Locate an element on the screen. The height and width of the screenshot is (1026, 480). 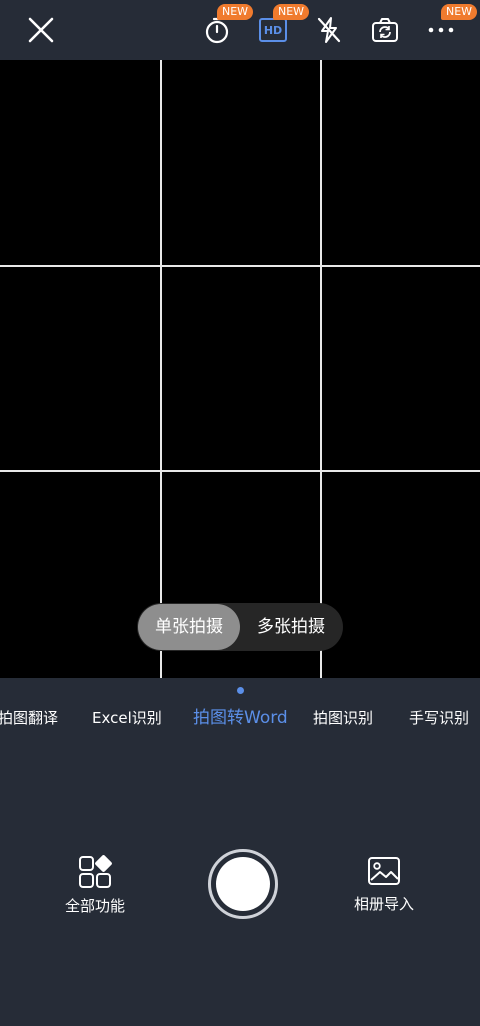
timer-icon is located at coordinates (217, 30).